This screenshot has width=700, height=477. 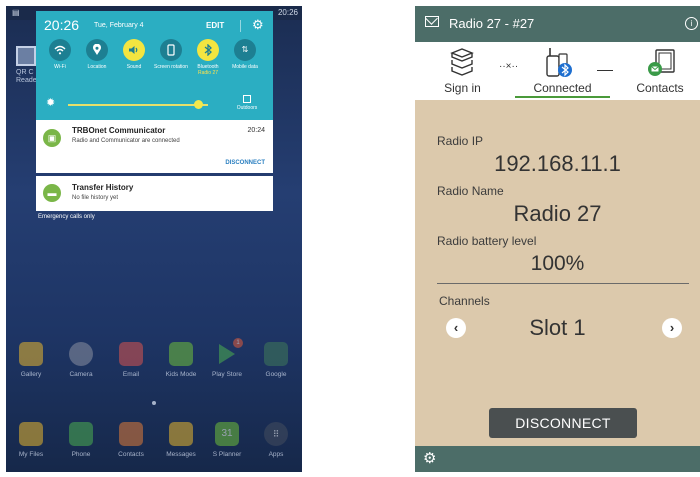 What do you see at coordinates (245, 67) in the screenshot?
I see `tile-label: Mobile data` at bounding box center [245, 67].